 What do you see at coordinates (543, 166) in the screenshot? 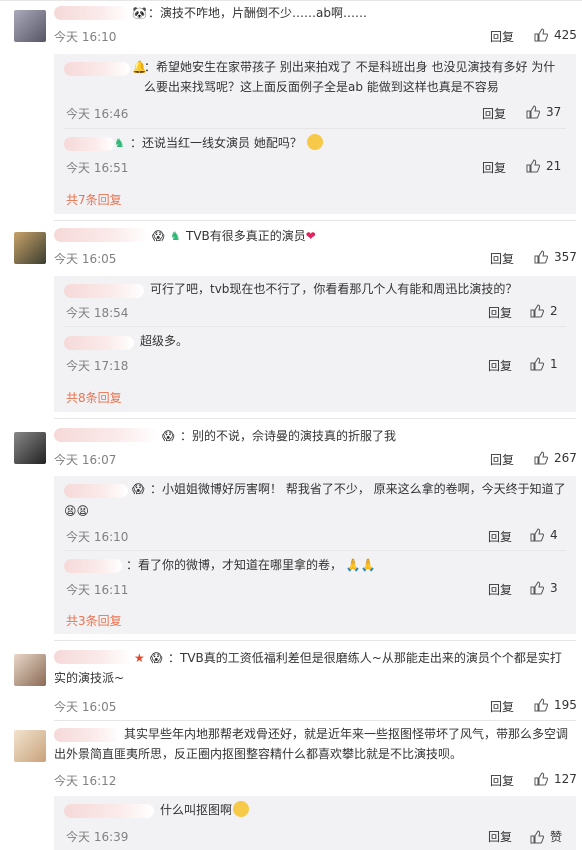
I see `like-button: 21` at bounding box center [543, 166].